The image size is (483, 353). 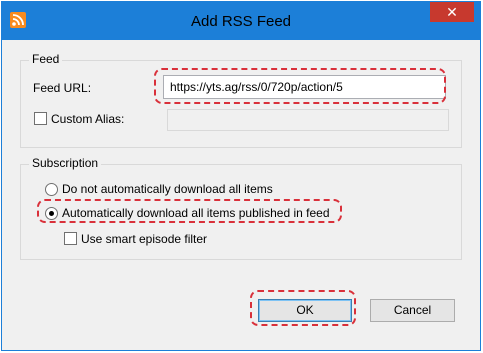 What do you see at coordinates (308, 120) in the screenshot?
I see `custom-alias-input` at bounding box center [308, 120].